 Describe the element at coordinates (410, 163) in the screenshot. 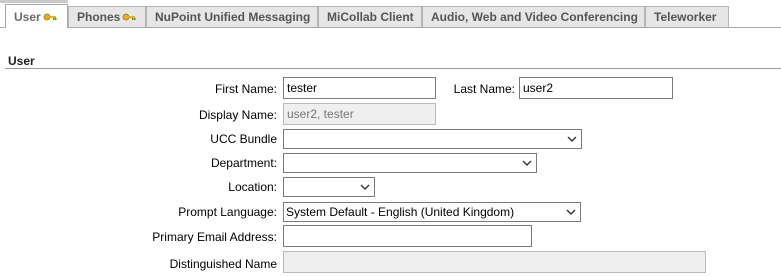

I see `department-select` at that location.